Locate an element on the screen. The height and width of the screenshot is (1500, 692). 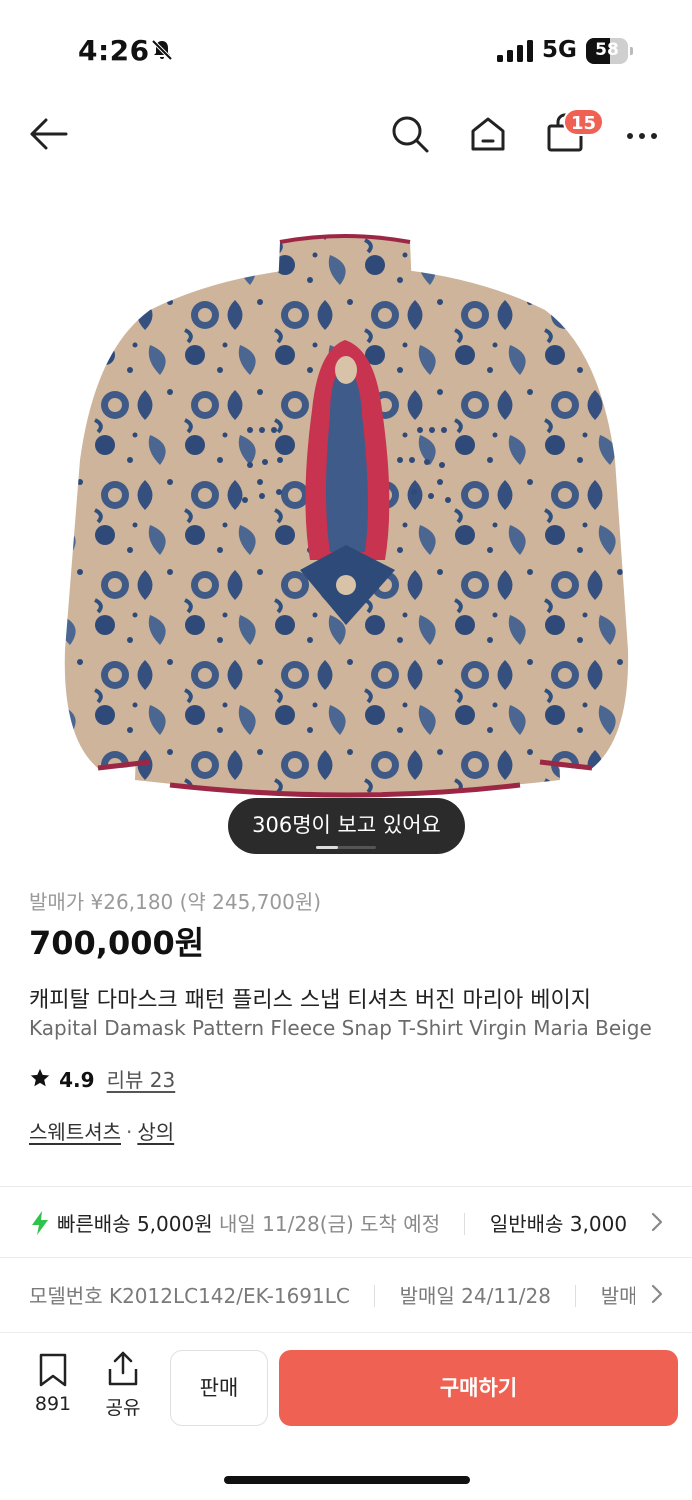
home-indicator is located at coordinates (347, 1480).